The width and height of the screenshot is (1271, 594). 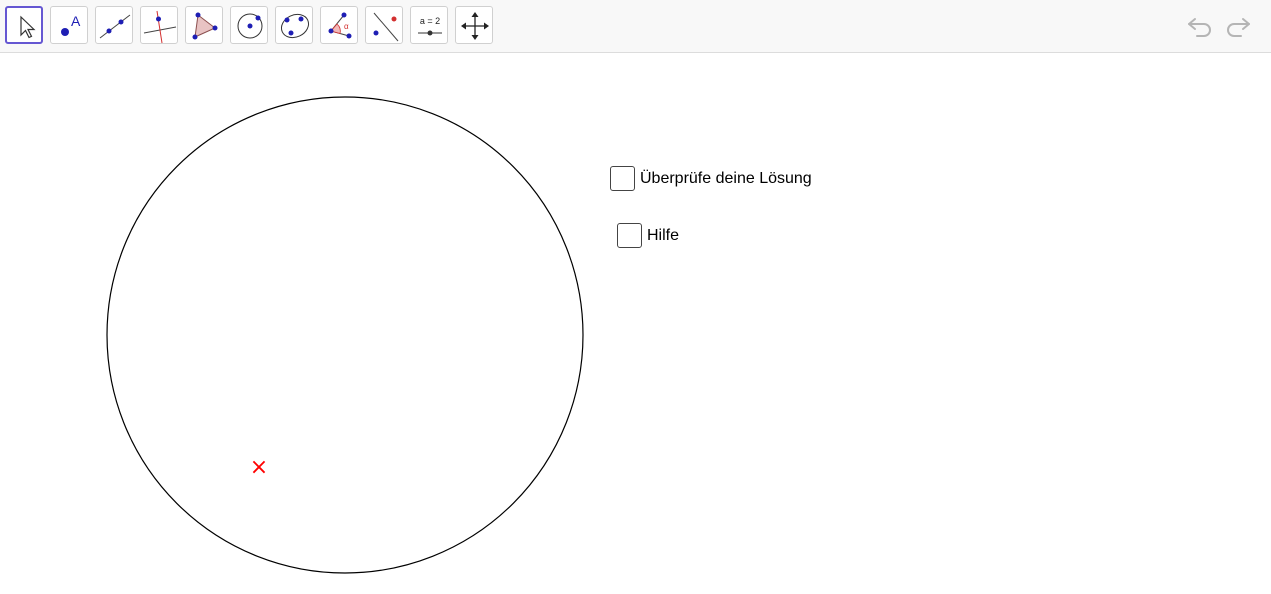 What do you see at coordinates (76, 21) in the screenshot?
I see `point-tool-label: A` at bounding box center [76, 21].